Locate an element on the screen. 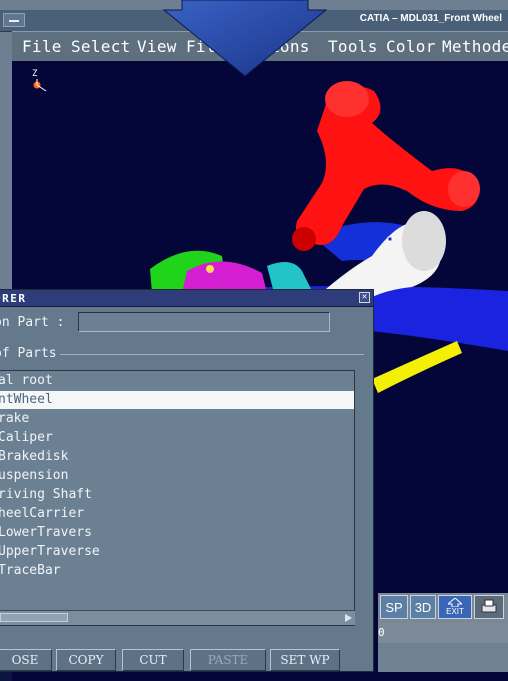 The width and height of the screenshot is (508, 681). sp-button: SP is located at coordinates (394, 607).